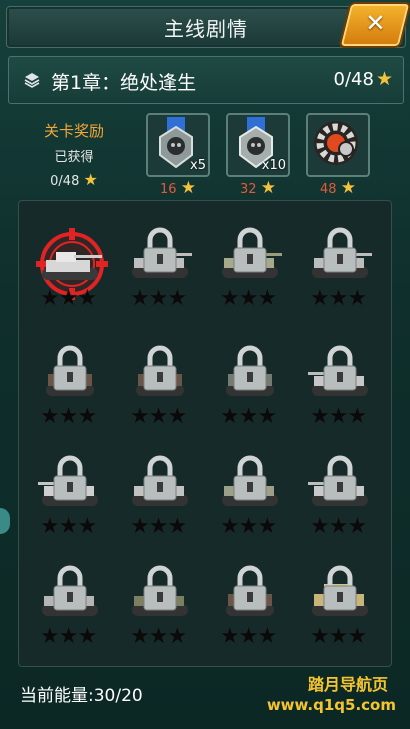 This screenshot has height=729, width=410. I want to click on level-14: ★★★, so click(160, 610).